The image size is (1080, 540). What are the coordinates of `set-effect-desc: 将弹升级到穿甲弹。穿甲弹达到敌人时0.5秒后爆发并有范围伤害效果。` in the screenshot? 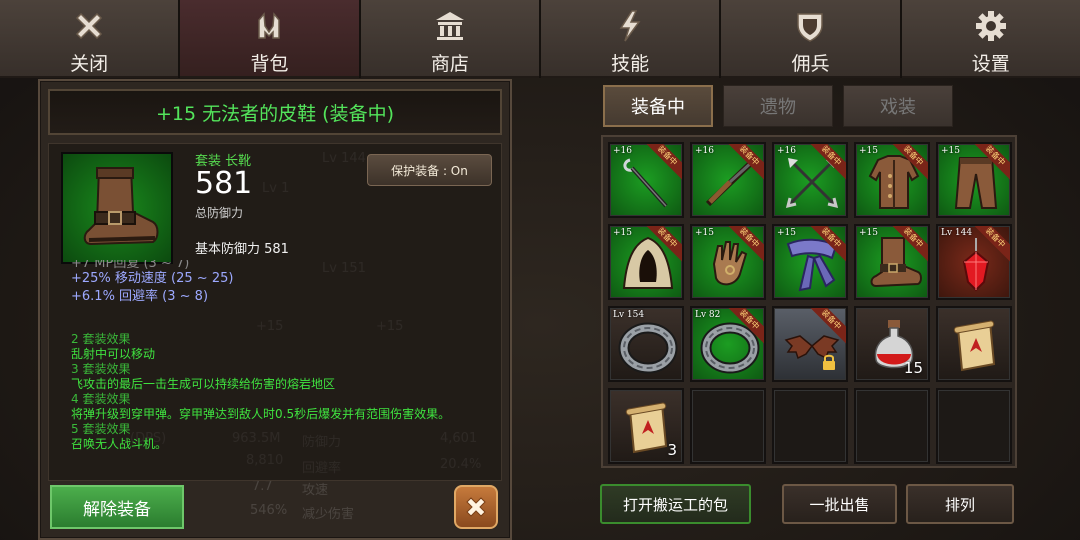 It's located at (261, 414).